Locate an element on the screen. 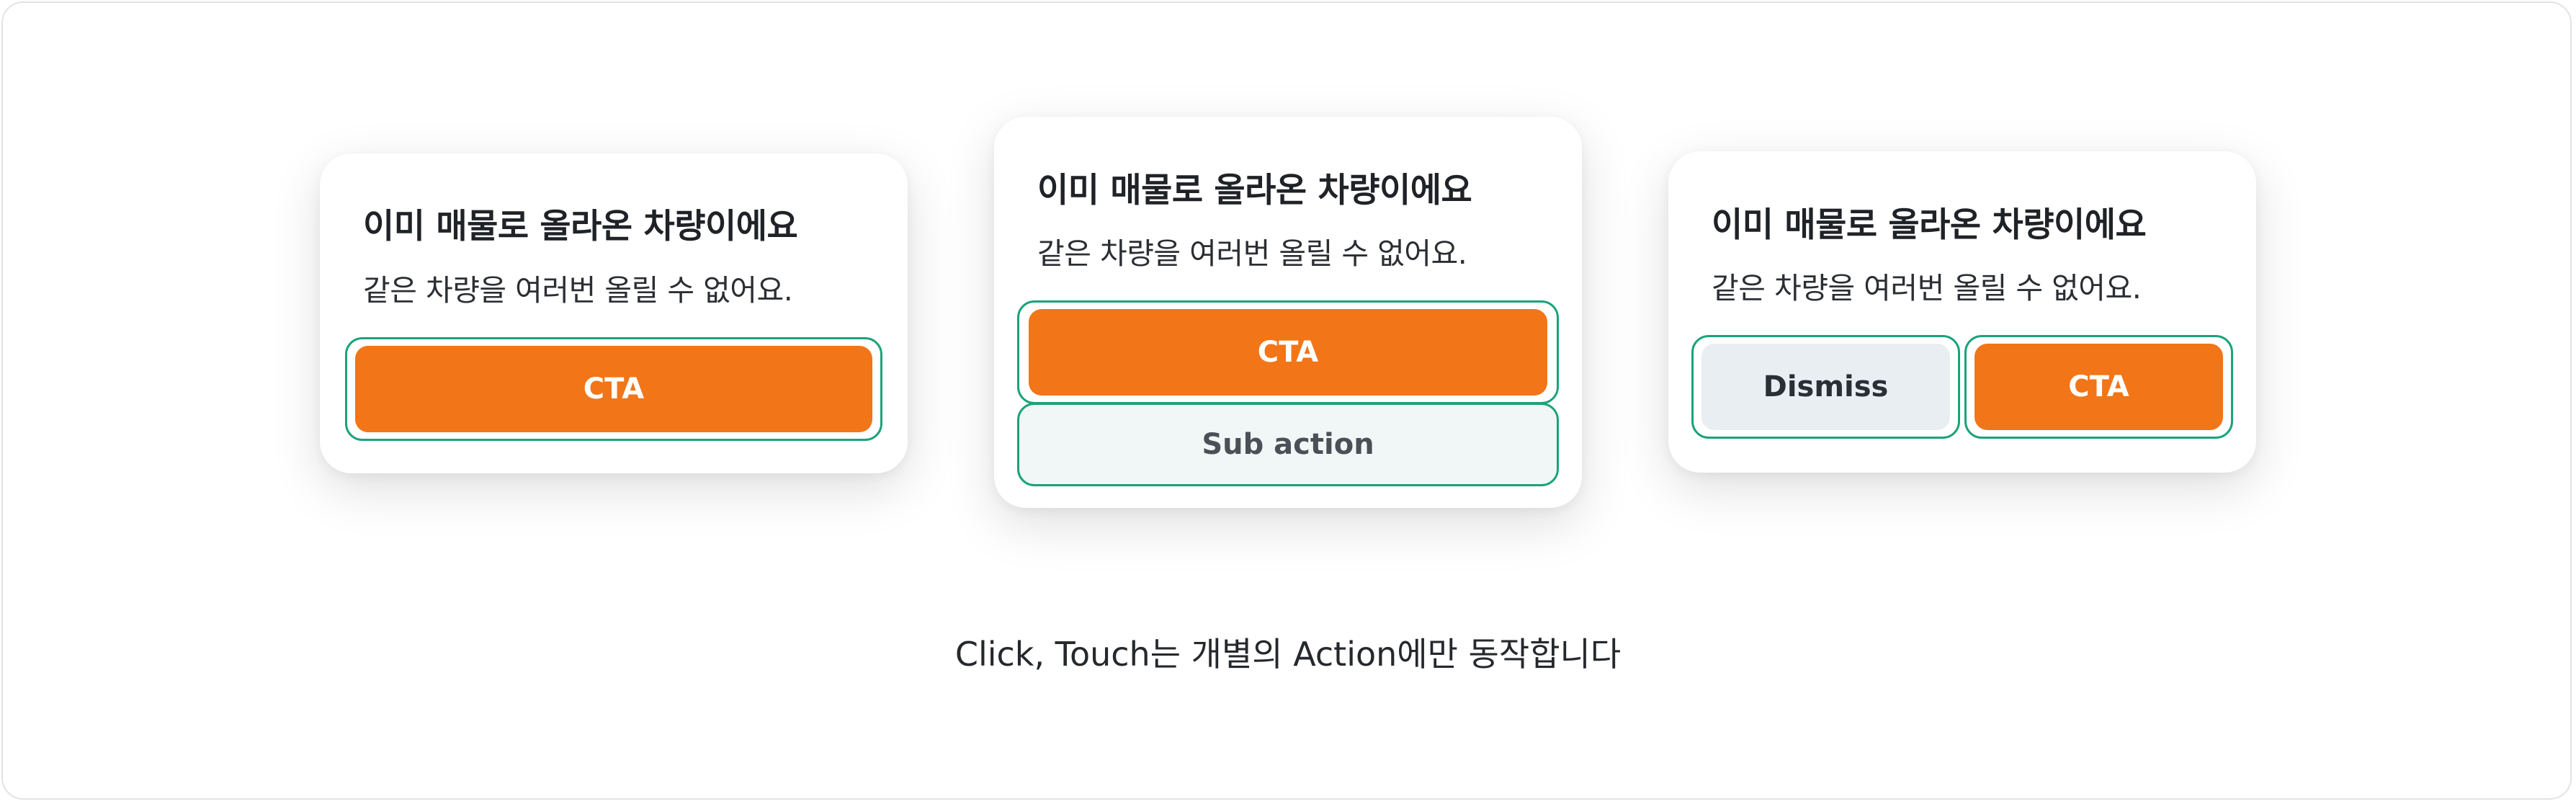 The width and height of the screenshot is (2576, 804). sub-action-button: Sub action is located at coordinates (1288, 445).